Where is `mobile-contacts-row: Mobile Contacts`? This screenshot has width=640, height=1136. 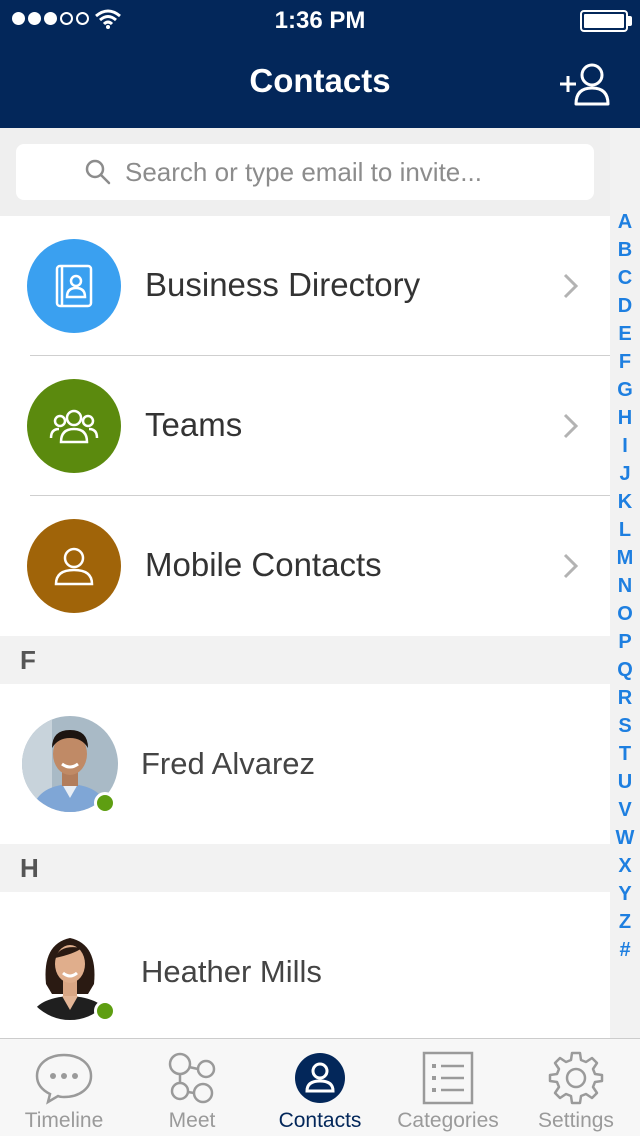
mobile-contacts-row: Mobile Contacts is located at coordinates (305, 566).